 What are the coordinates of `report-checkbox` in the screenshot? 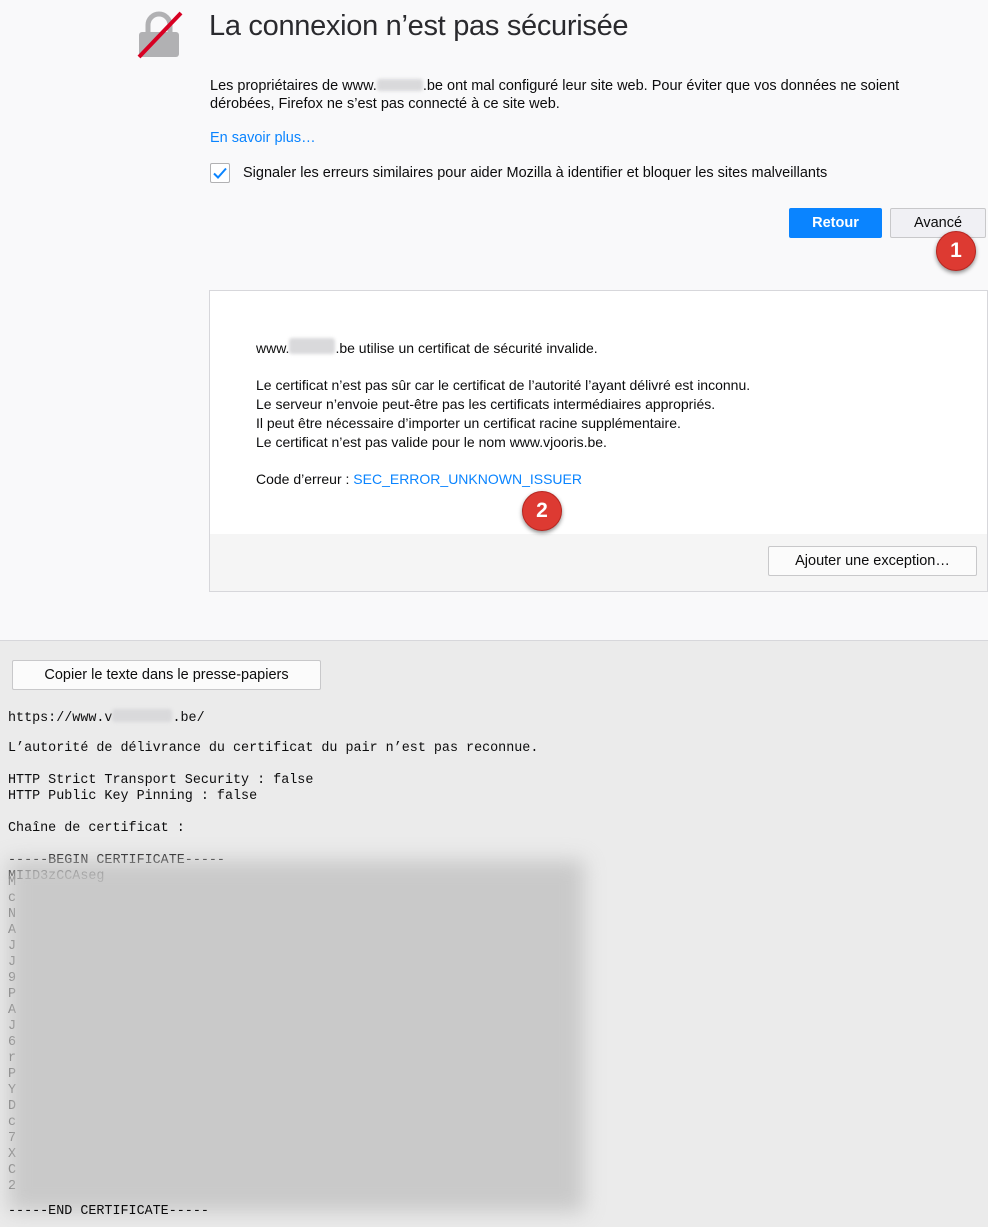 It's located at (220, 173).